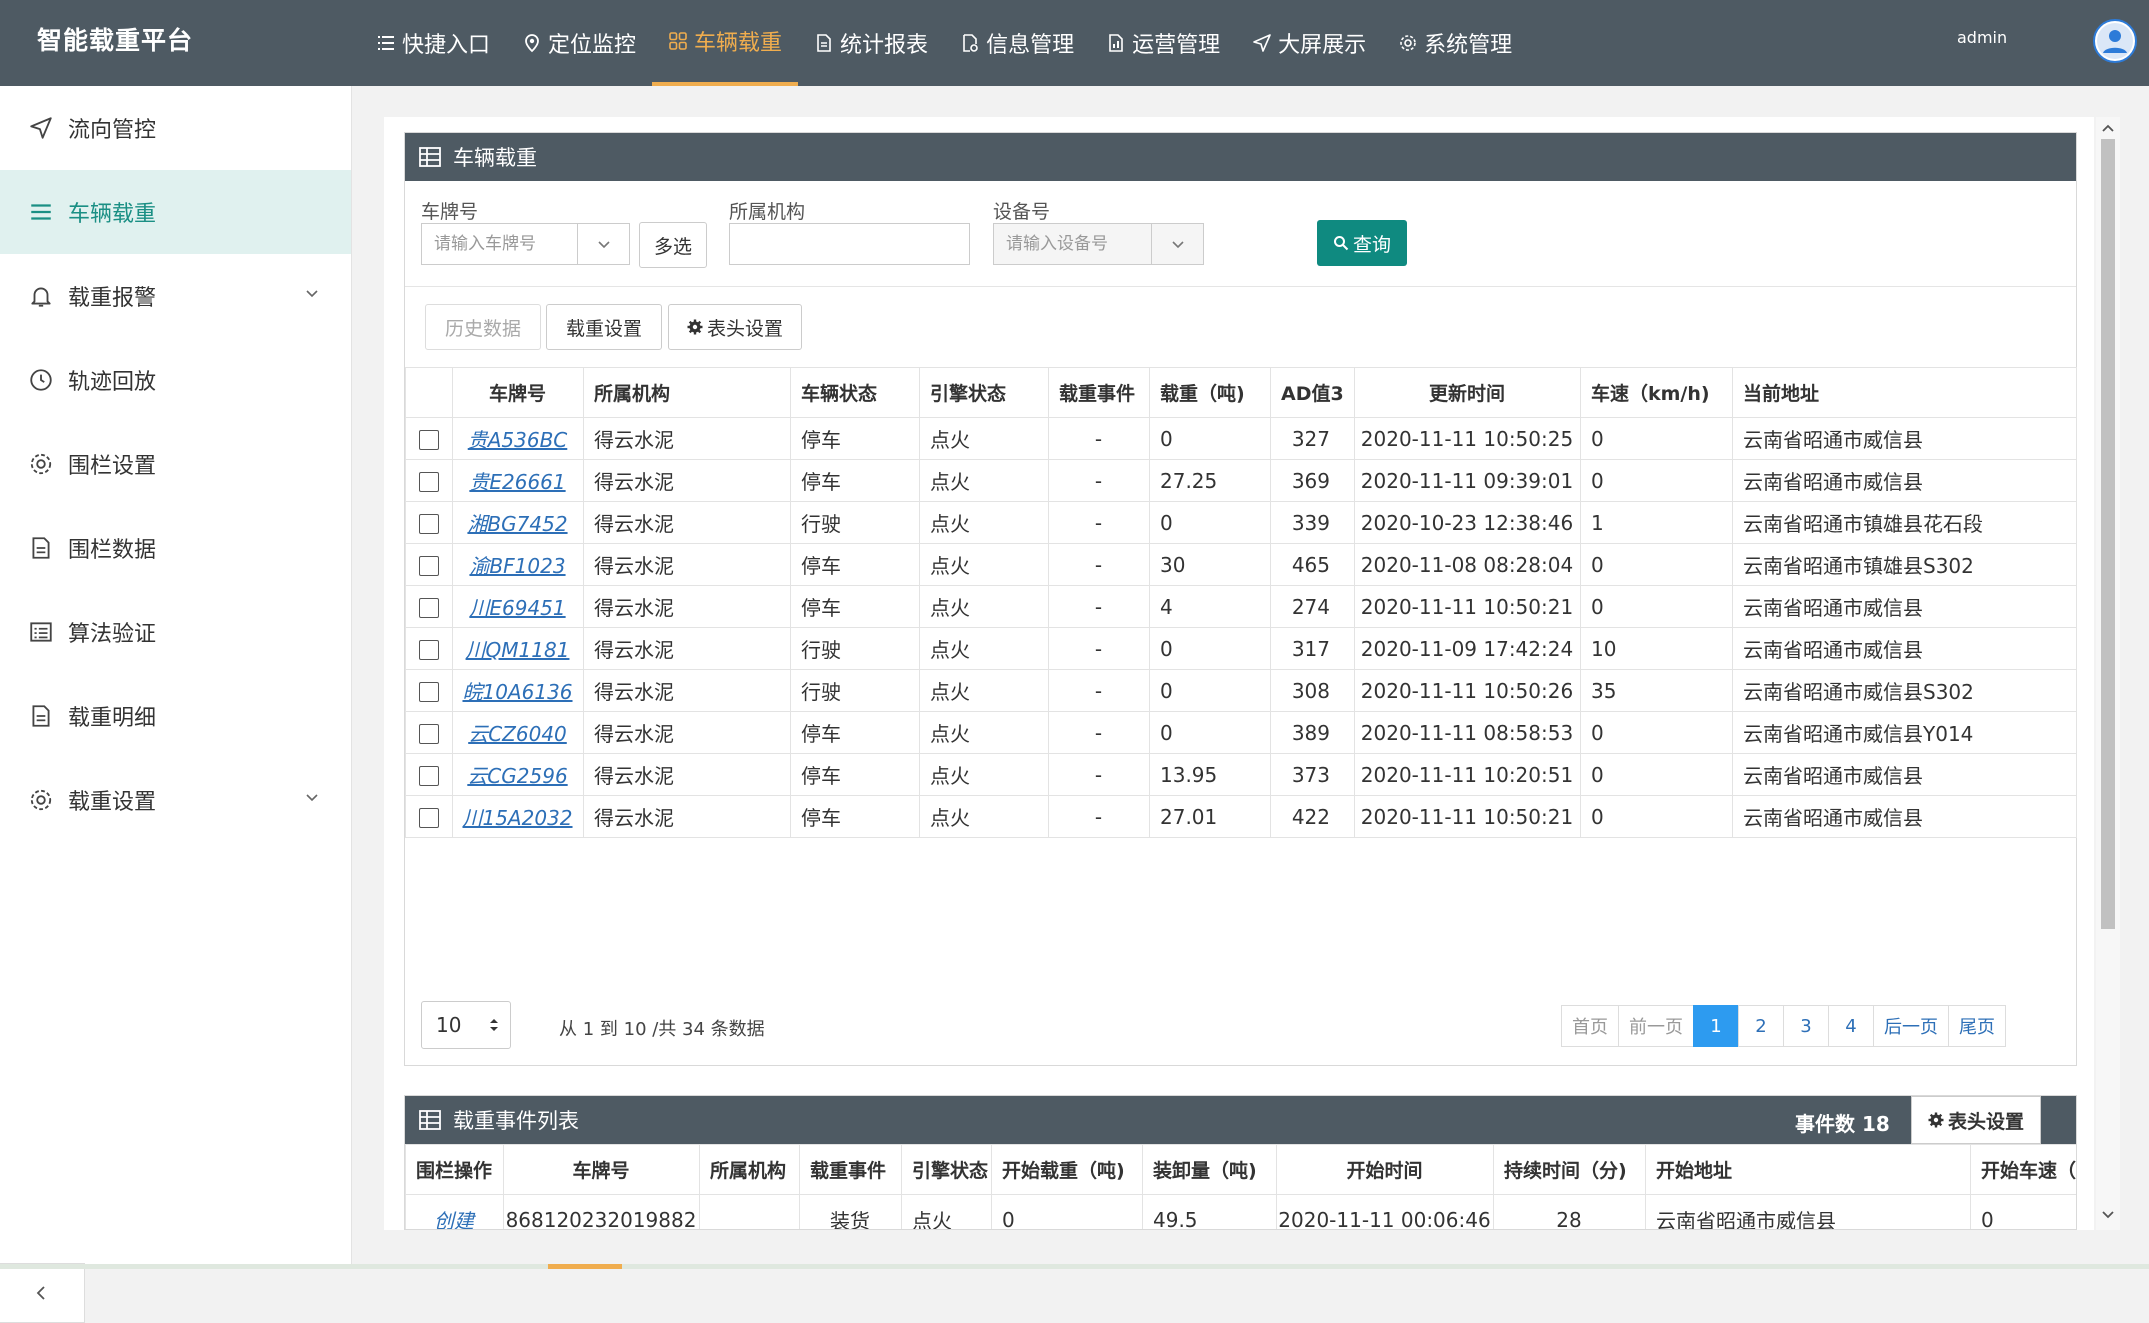  Describe the element at coordinates (1656, 1026) in the screenshot. I see `previous-page-button: 前一页` at that location.